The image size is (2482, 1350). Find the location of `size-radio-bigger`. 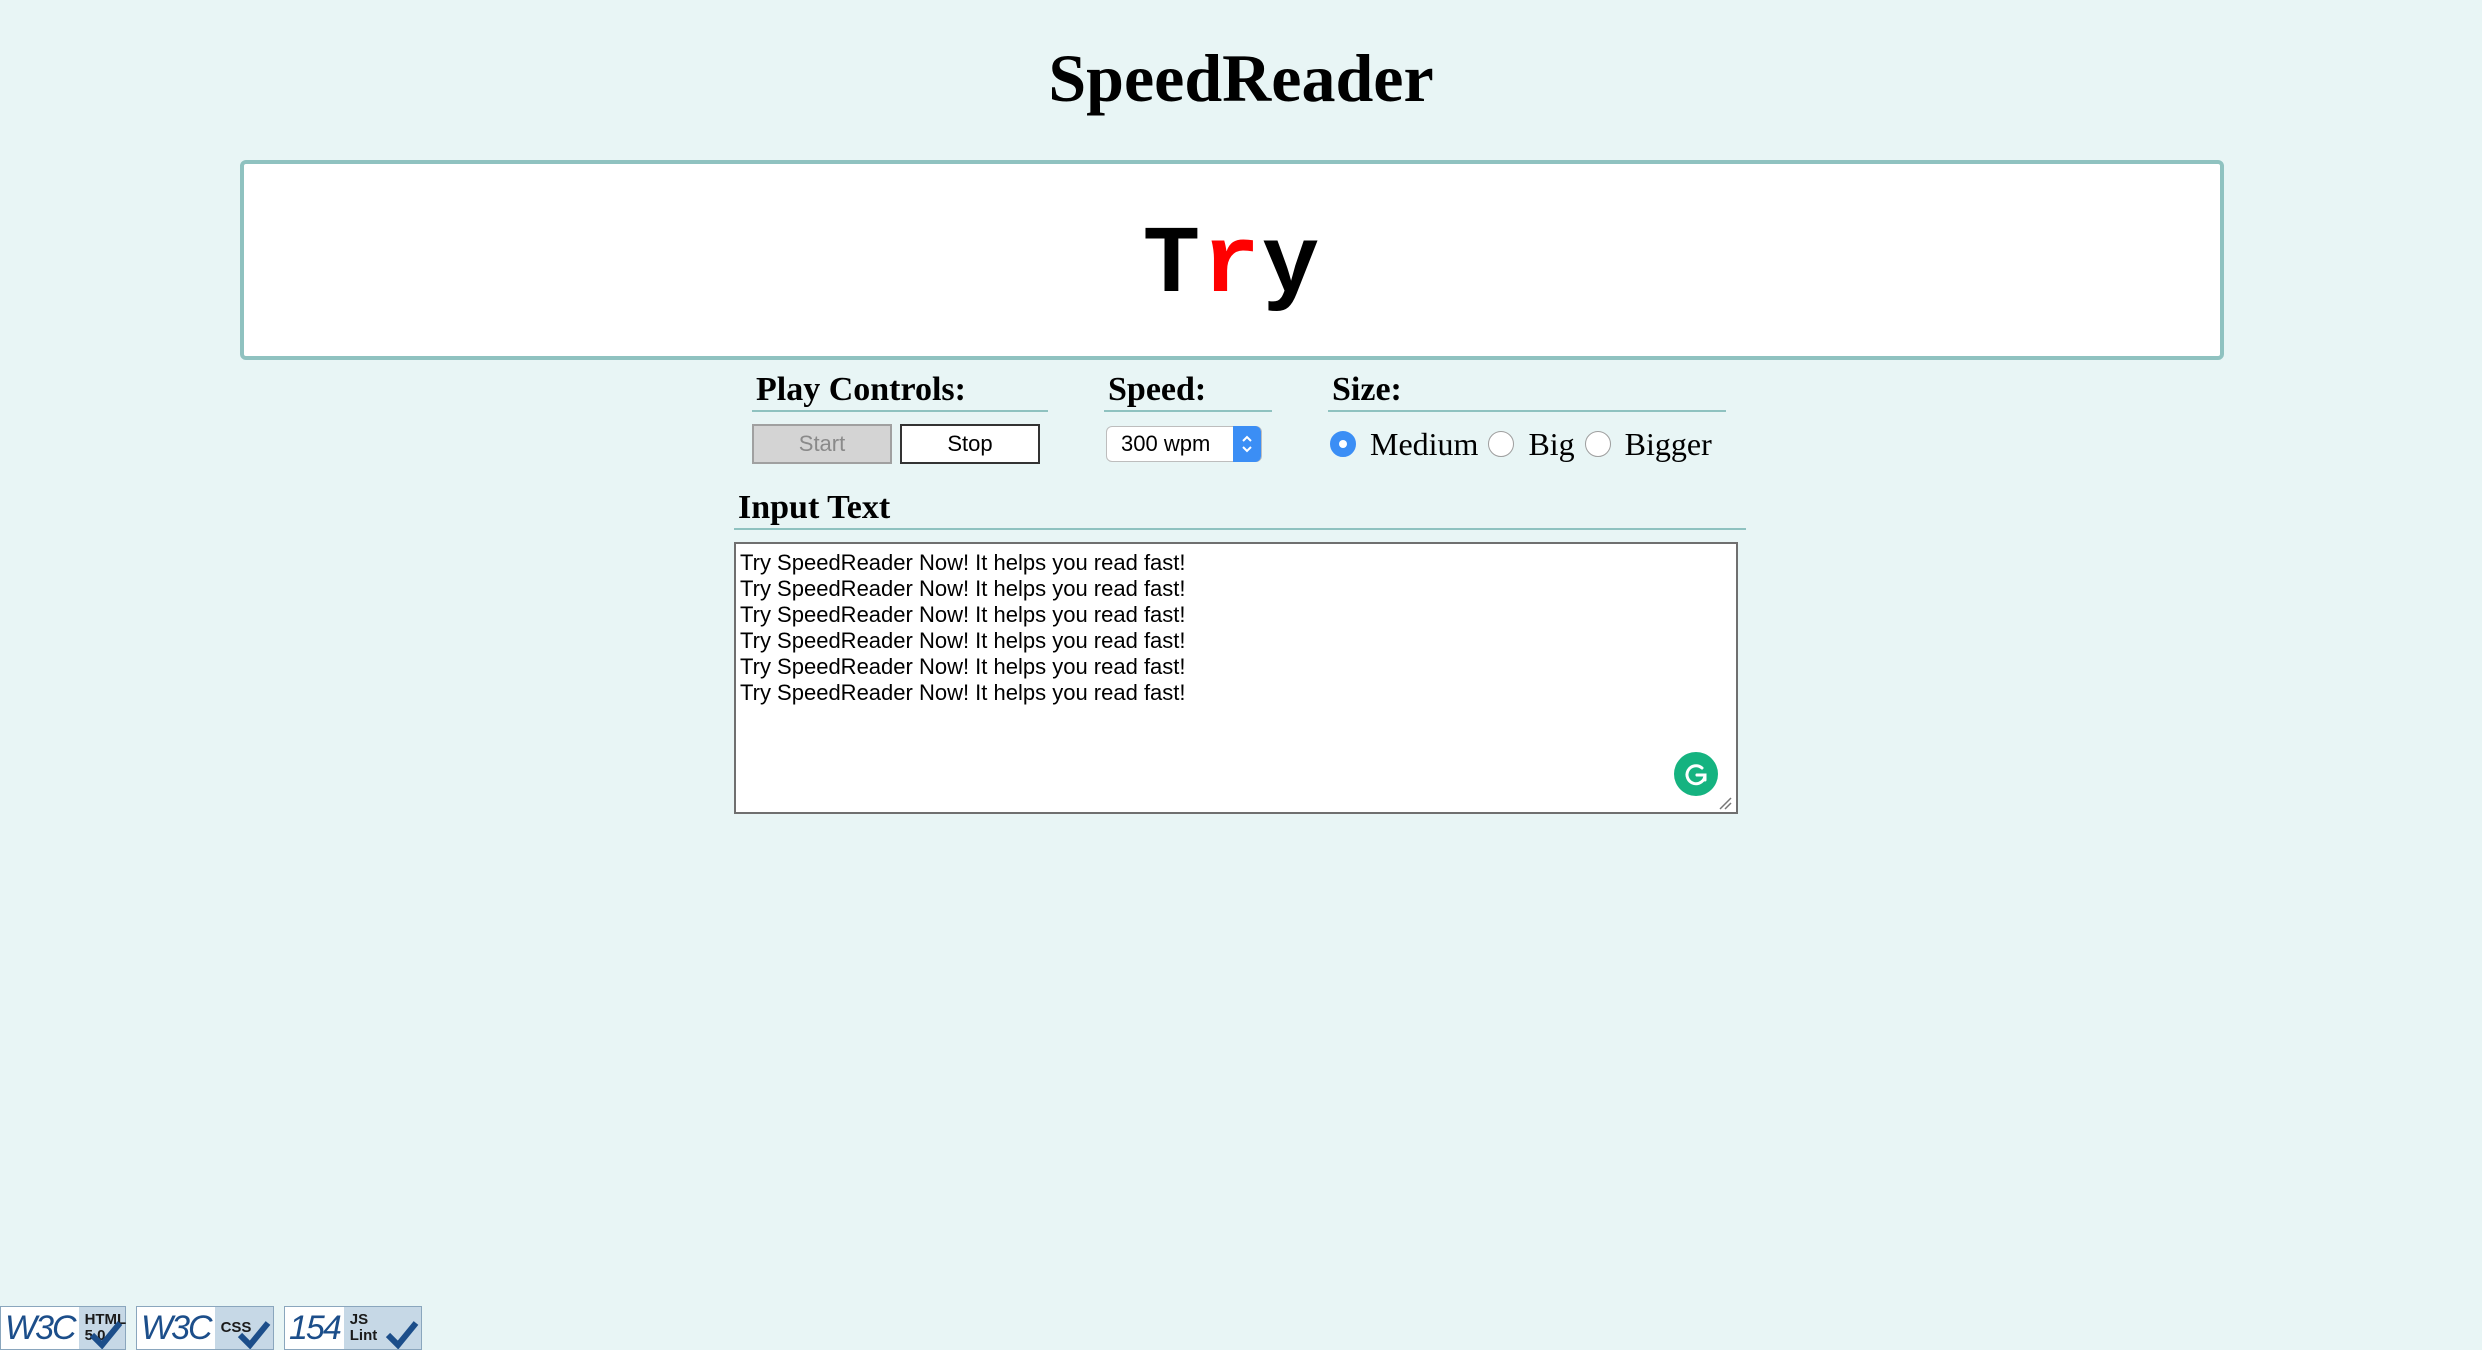

size-radio-bigger is located at coordinates (1597, 444).